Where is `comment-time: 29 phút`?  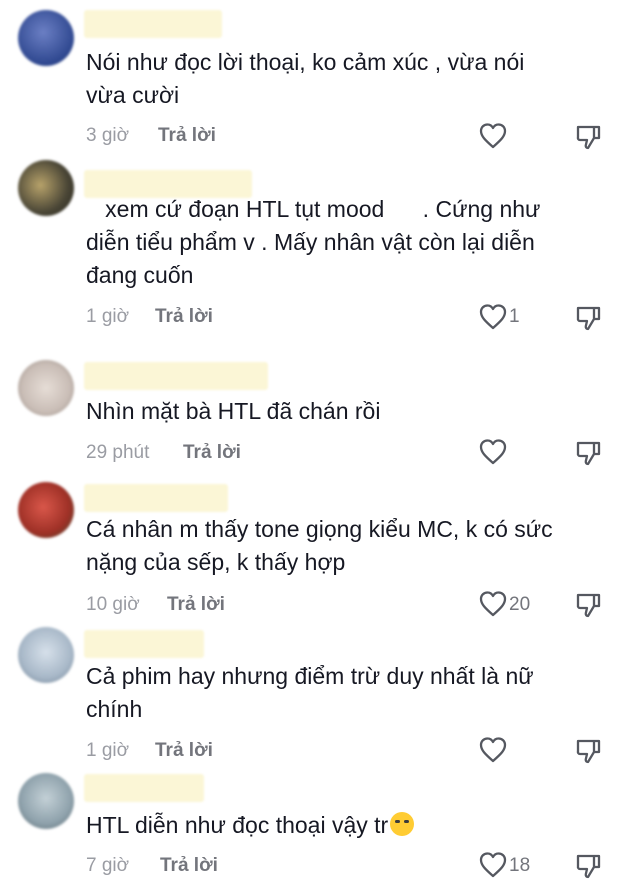
comment-time: 29 phút is located at coordinates (118, 452).